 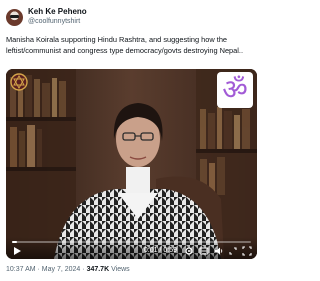 I want to click on expand-icon, so click(x=233, y=251).